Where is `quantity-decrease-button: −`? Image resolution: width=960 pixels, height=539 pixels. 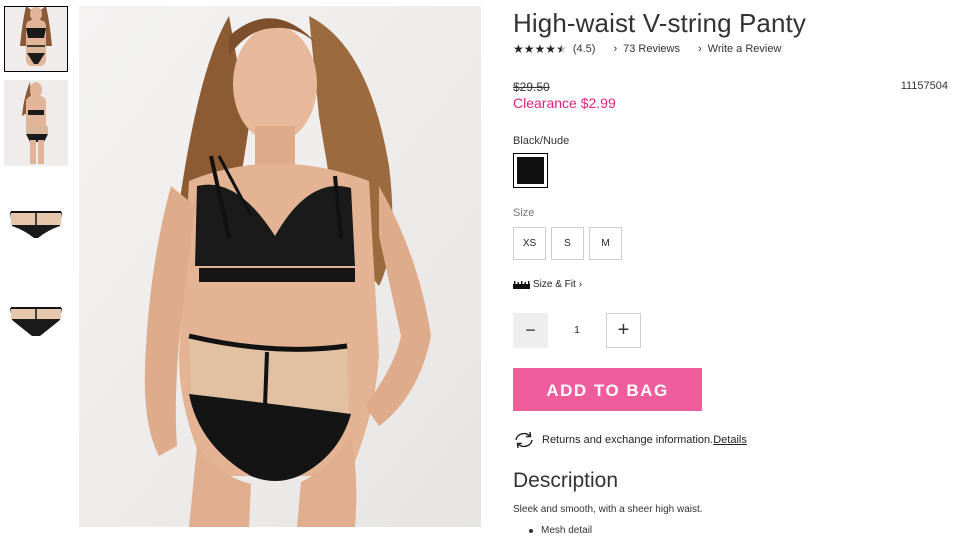 quantity-decrease-button: − is located at coordinates (530, 330).